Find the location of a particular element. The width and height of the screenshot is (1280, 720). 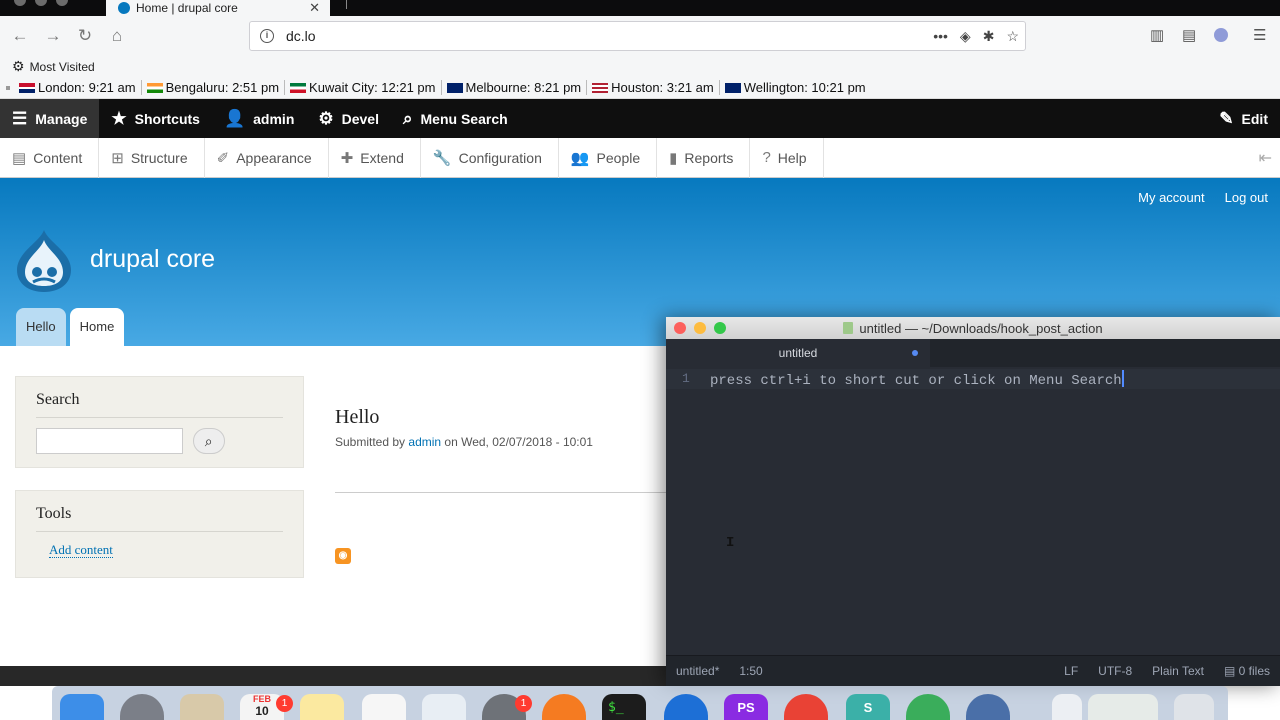

calendar-badge: 1 is located at coordinates (284, 703).